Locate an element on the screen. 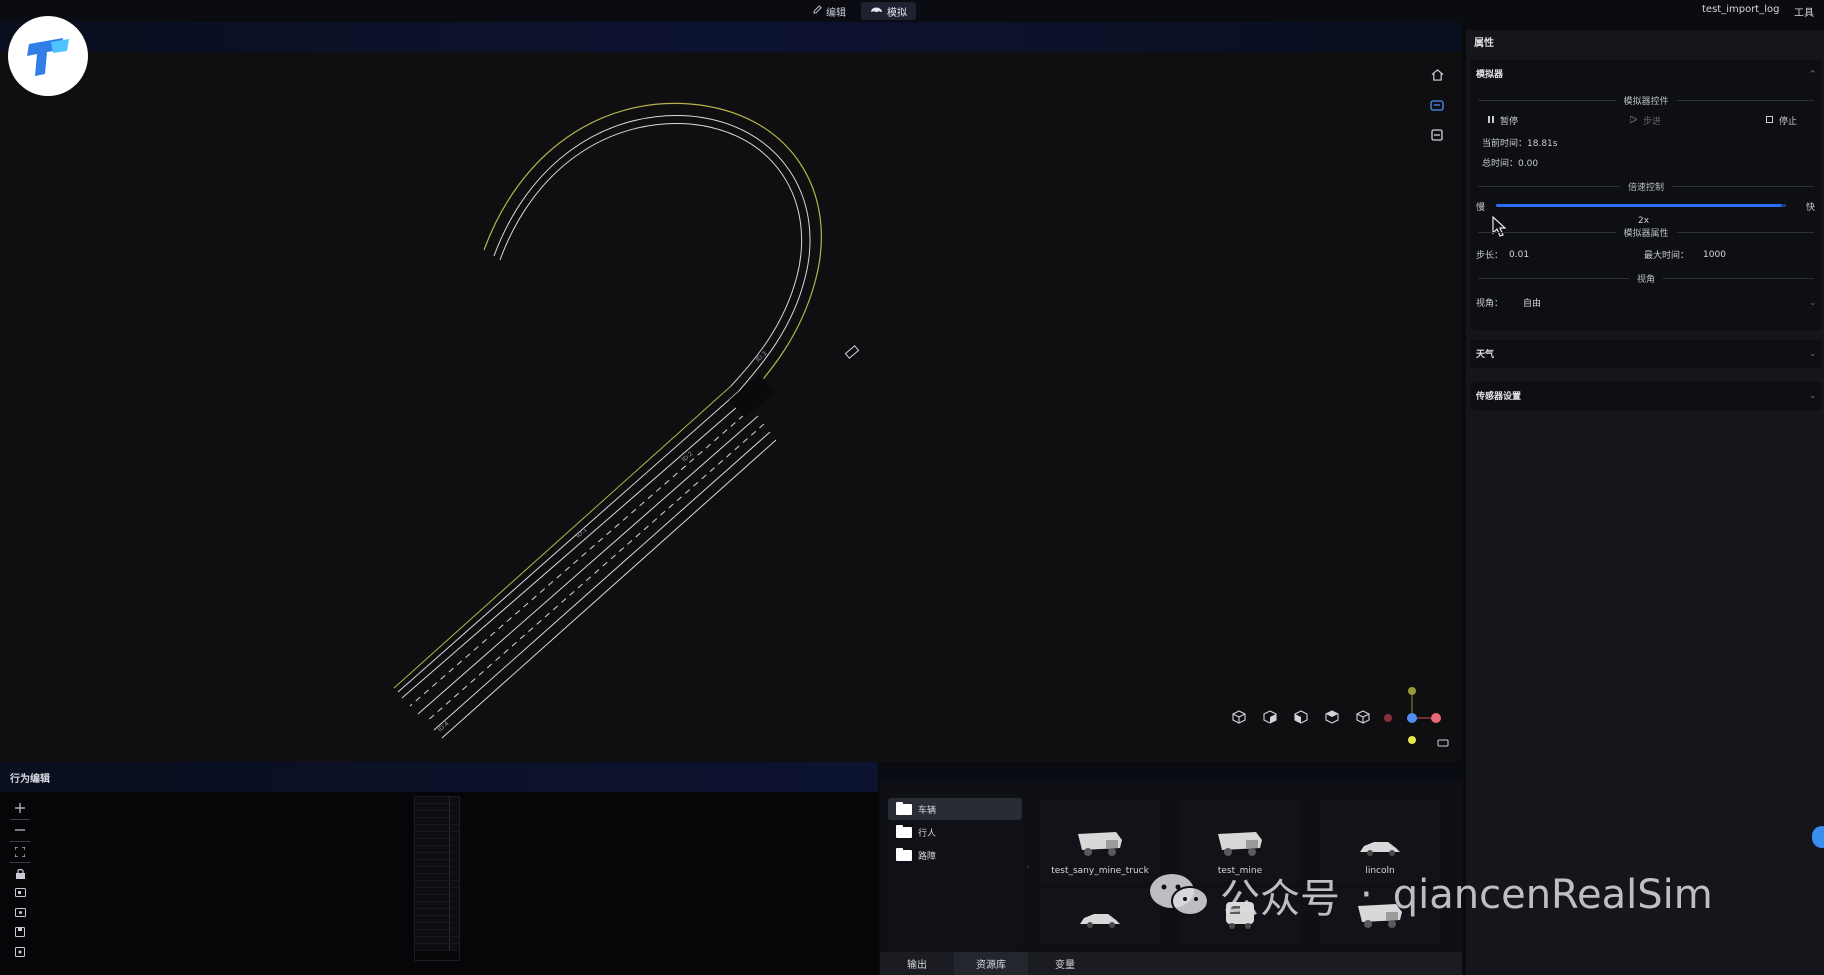 Image resolution: width=1824 pixels, height=975 pixels. save-icon is located at coordinates (20, 932).